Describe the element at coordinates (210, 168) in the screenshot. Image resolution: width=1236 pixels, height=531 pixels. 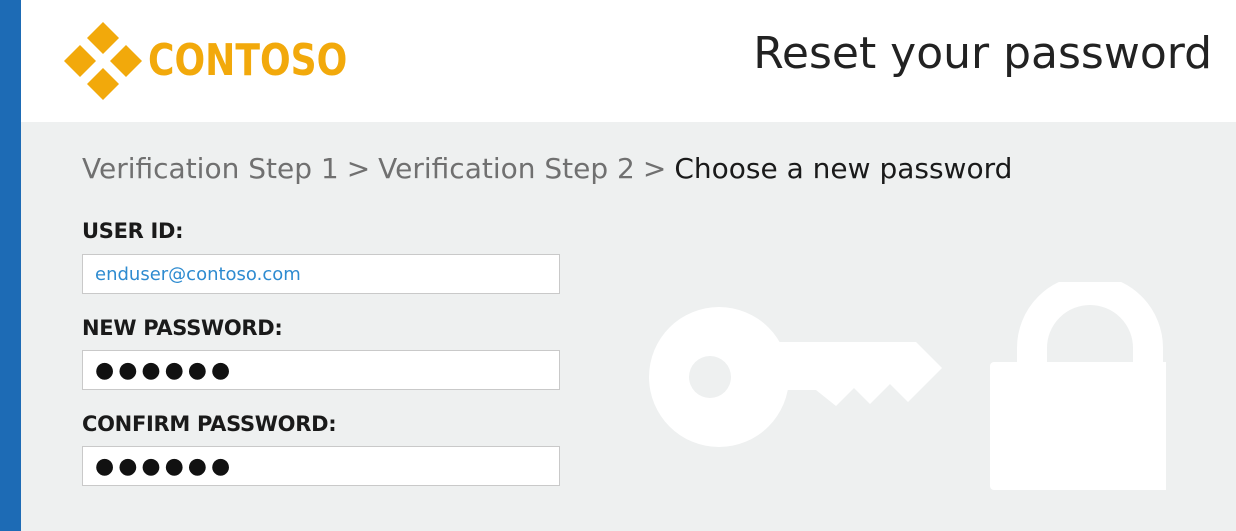
I see `breadcrumb-step-1: Verification Step 1` at that location.